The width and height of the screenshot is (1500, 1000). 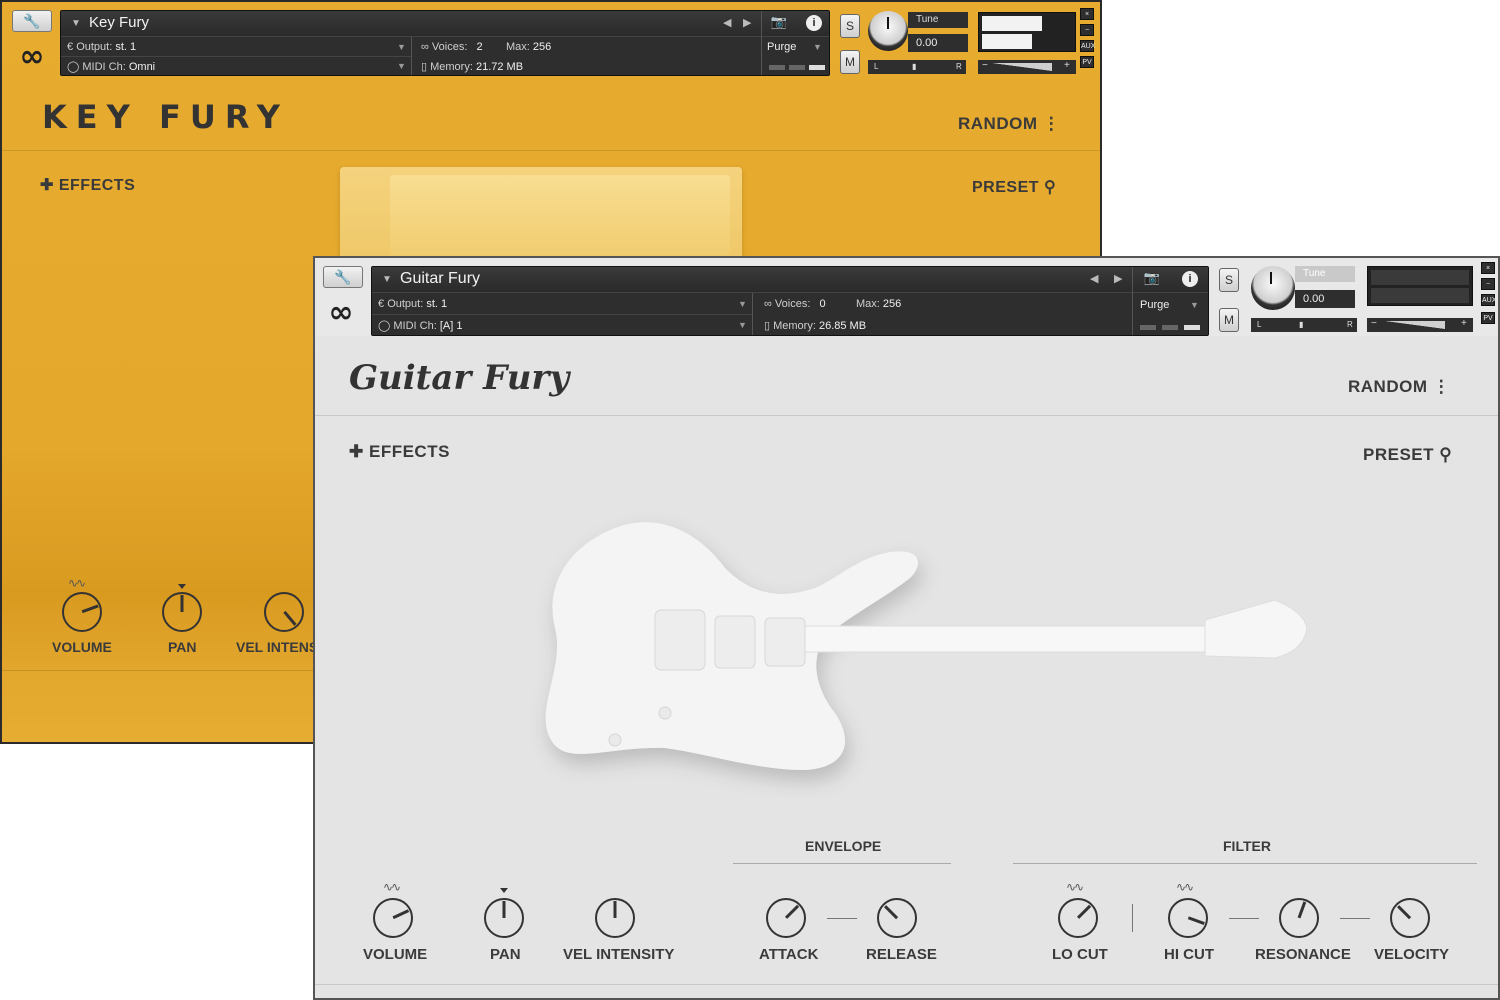 What do you see at coordinates (1078, 918) in the screenshot?
I see `lo-cut-knob` at bounding box center [1078, 918].